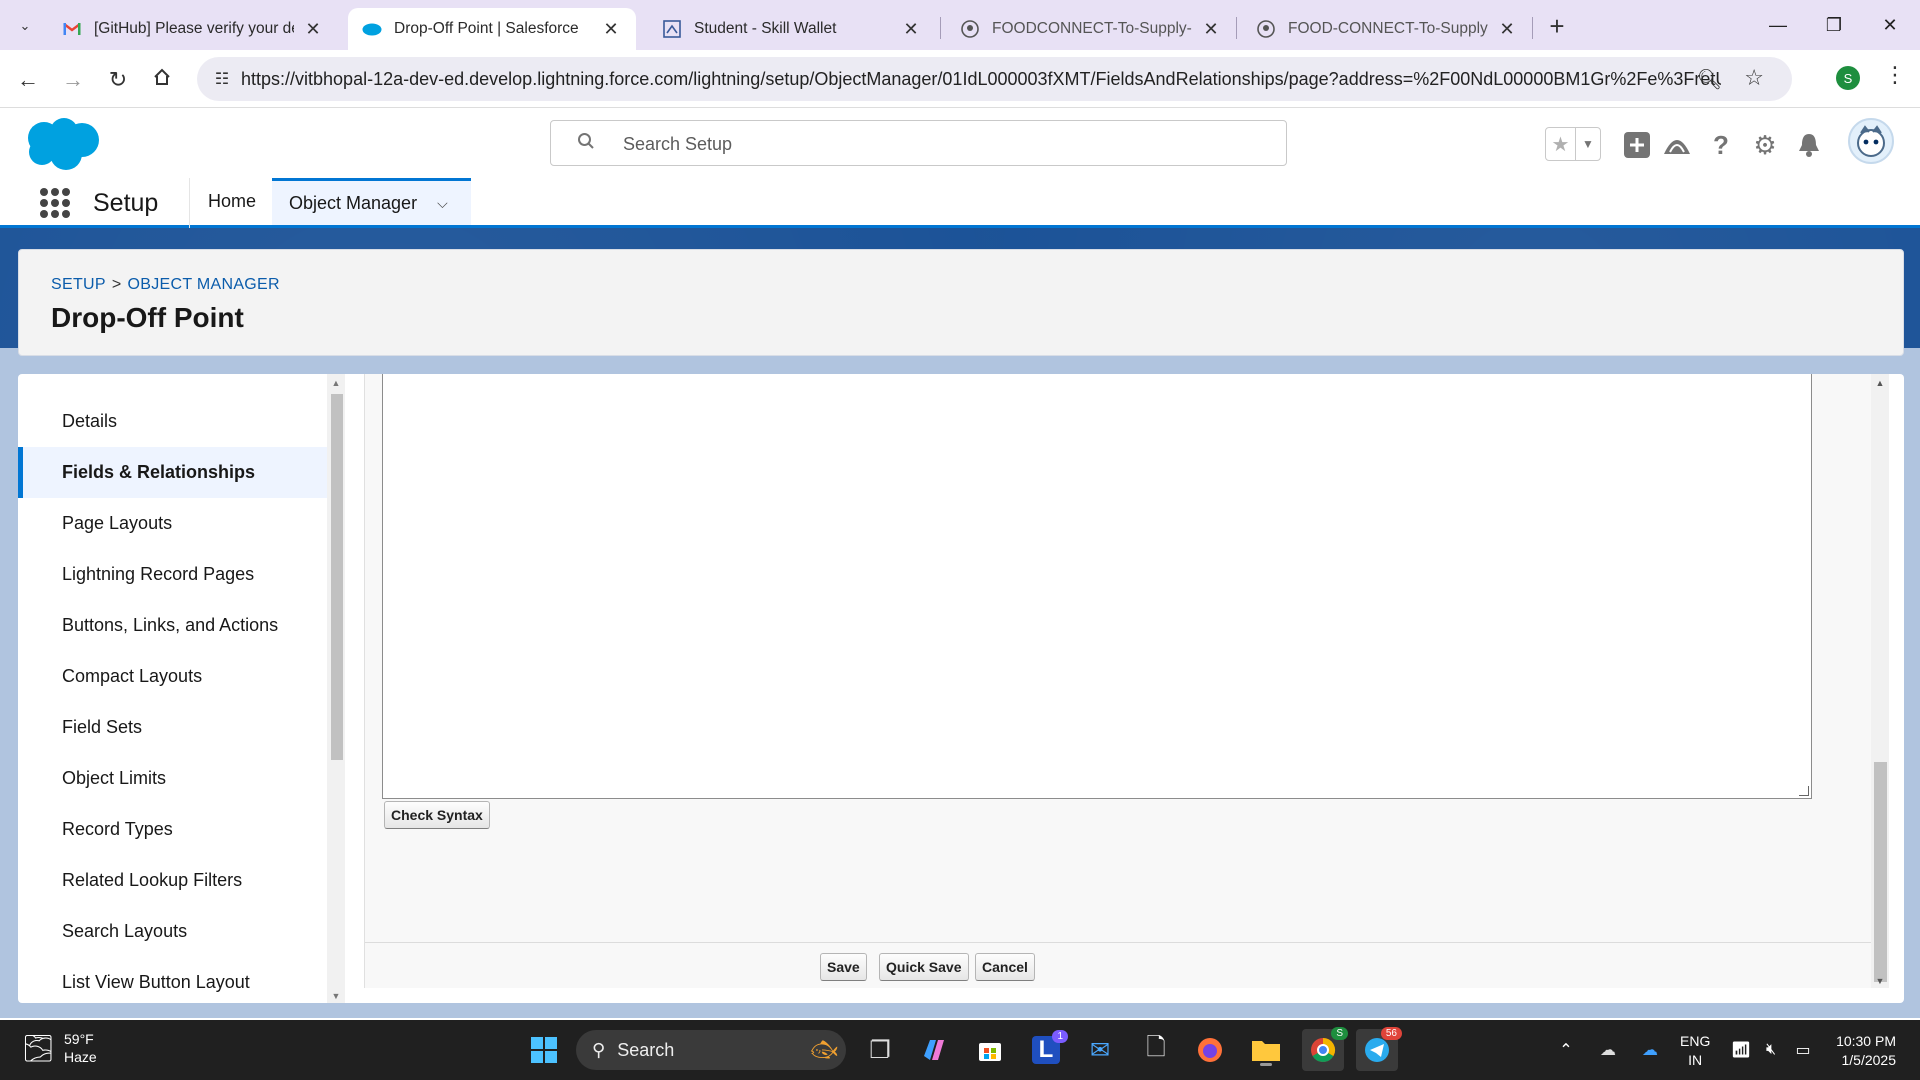 This screenshot has height=1080, width=1920. Describe the element at coordinates (117, 829) in the screenshot. I see `sidebar-item-label: Record Types` at that location.